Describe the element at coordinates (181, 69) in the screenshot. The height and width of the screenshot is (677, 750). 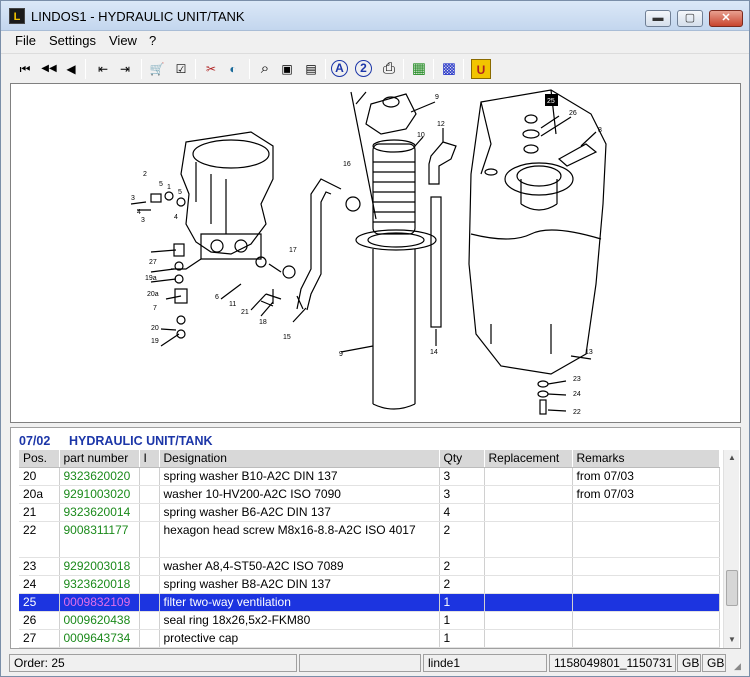
I see `clipboard-icon: ☑` at that location.